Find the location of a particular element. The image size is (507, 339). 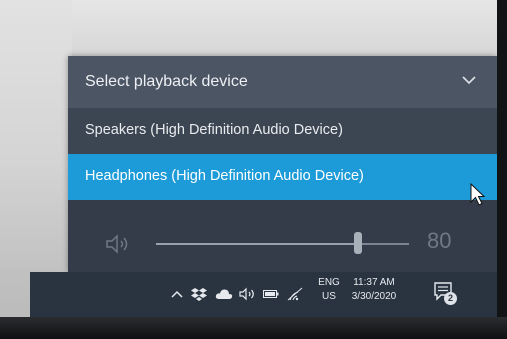

volume-slider-thumb is located at coordinates (358, 243).